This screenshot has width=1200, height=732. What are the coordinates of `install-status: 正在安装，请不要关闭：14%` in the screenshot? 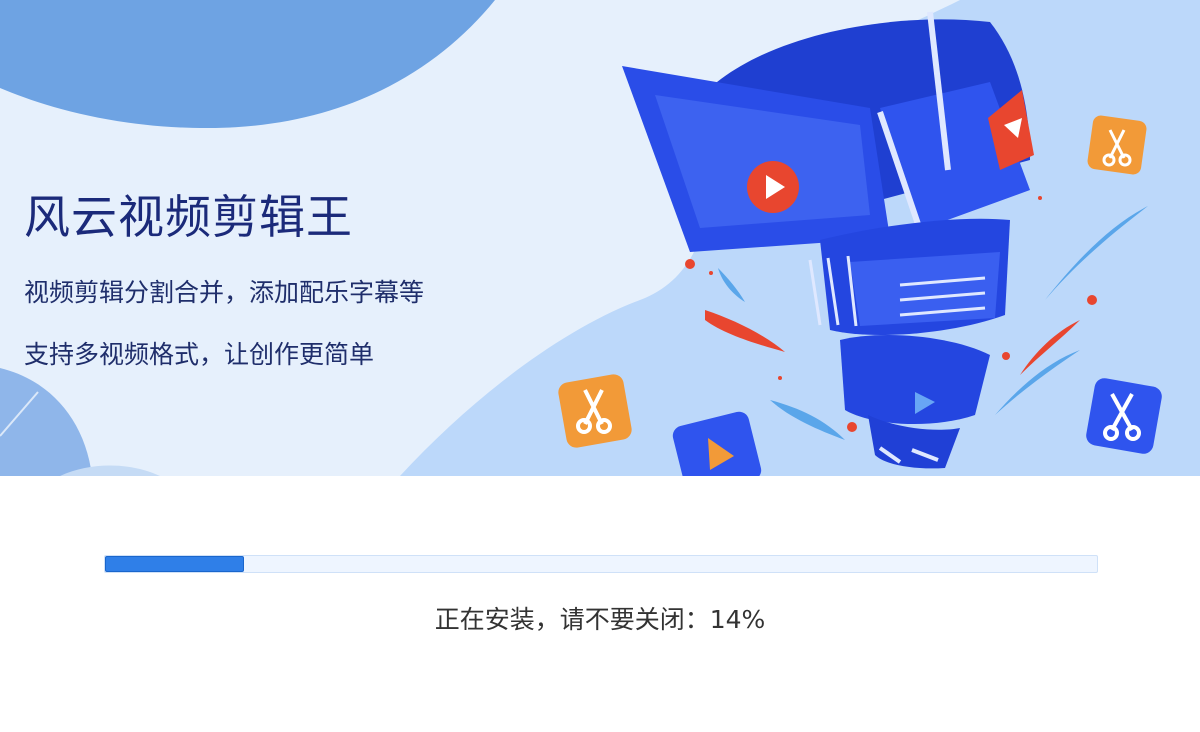 It's located at (600, 618).